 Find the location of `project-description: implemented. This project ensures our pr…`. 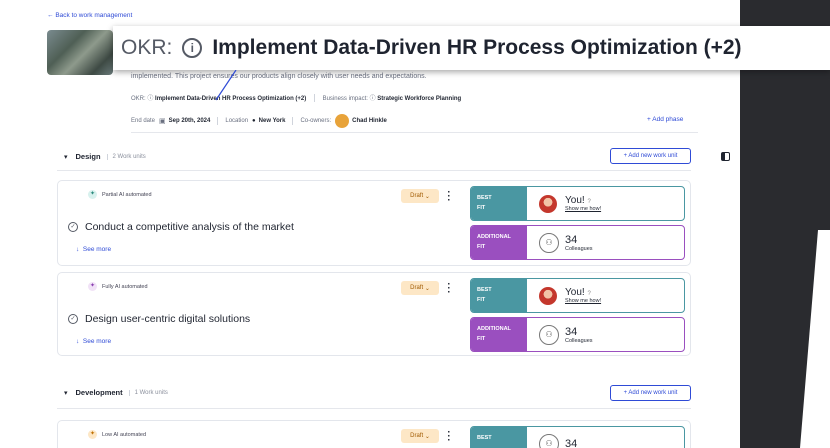

project-description: implemented. This project ensures our pr… is located at coordinates (279, 76).